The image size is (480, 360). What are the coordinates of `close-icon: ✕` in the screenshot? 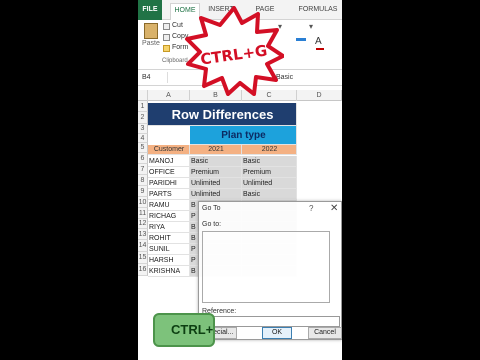 It's located at (334, 208).